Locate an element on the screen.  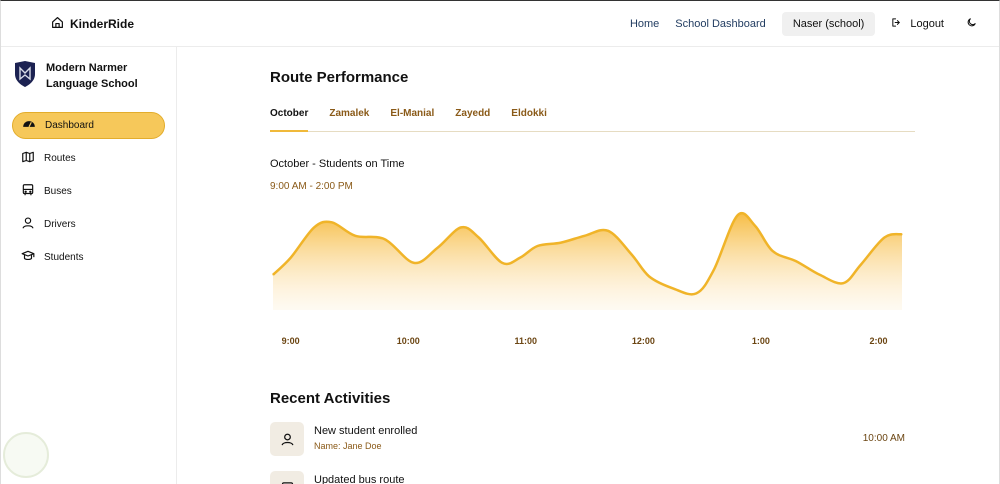
tab-eldokki: Eldokki is located at coordinates (529, 119).